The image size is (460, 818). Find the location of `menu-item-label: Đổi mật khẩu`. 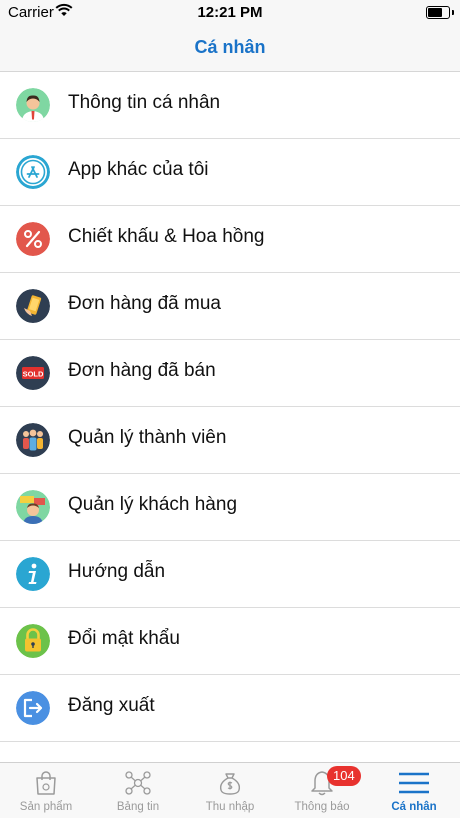

menu-item-label: Đổi mật khẩu is located at coordinates (124, 638).